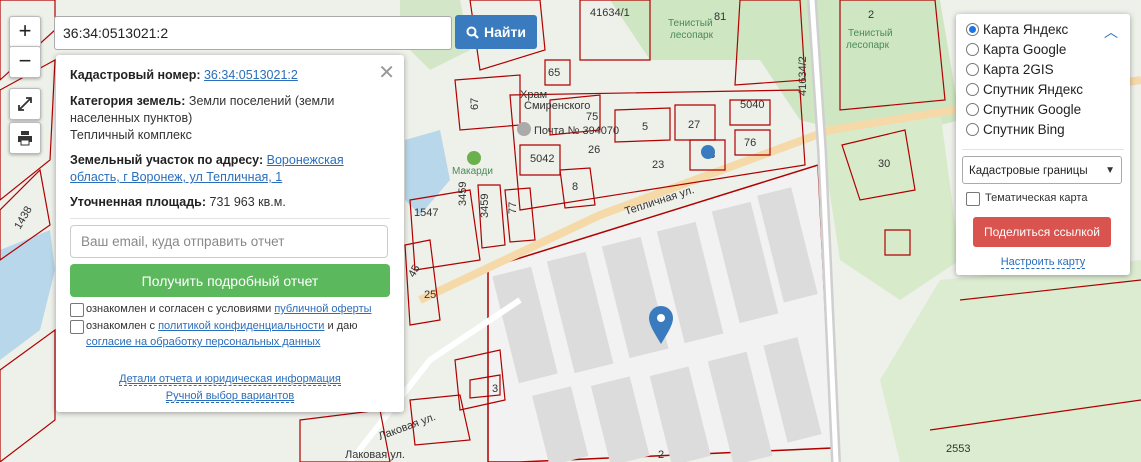  What do you see at coordinates (1025, 49) in the screenshot?
I see `layer-option-label: Карта Google` at bounding box center [1025, 49].